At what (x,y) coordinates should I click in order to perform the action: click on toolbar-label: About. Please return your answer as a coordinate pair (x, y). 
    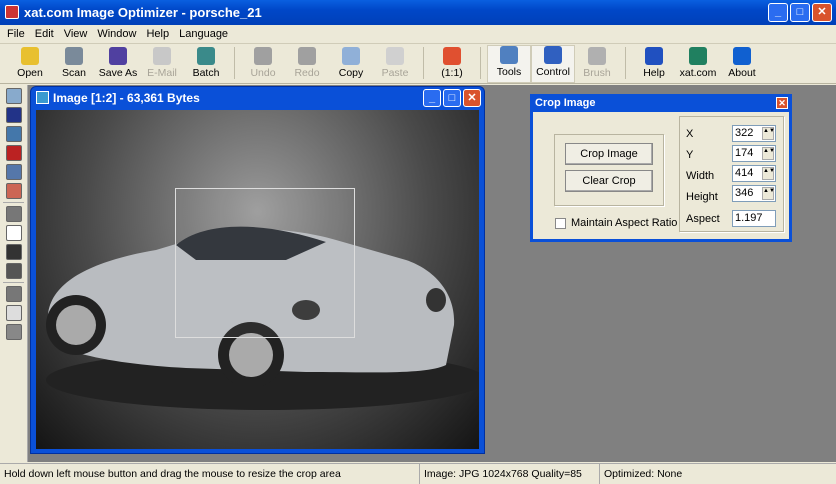
    Looking at the image, I should click on (742, 73).